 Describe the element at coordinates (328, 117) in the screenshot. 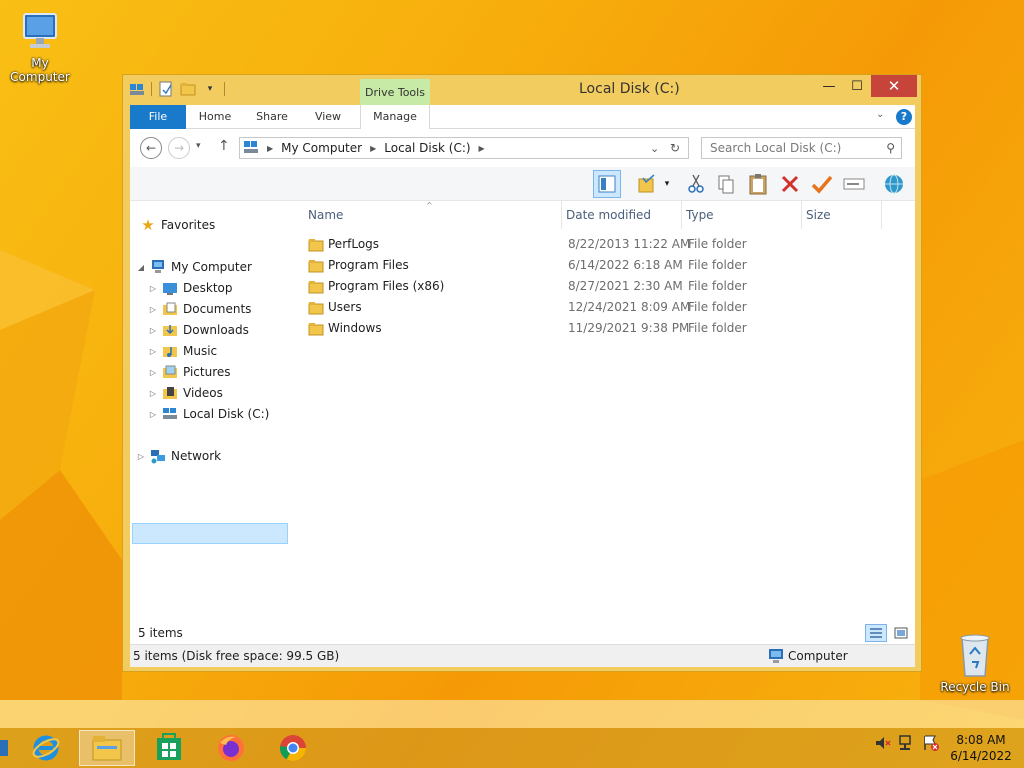

I see `tab-view: View` at that location.